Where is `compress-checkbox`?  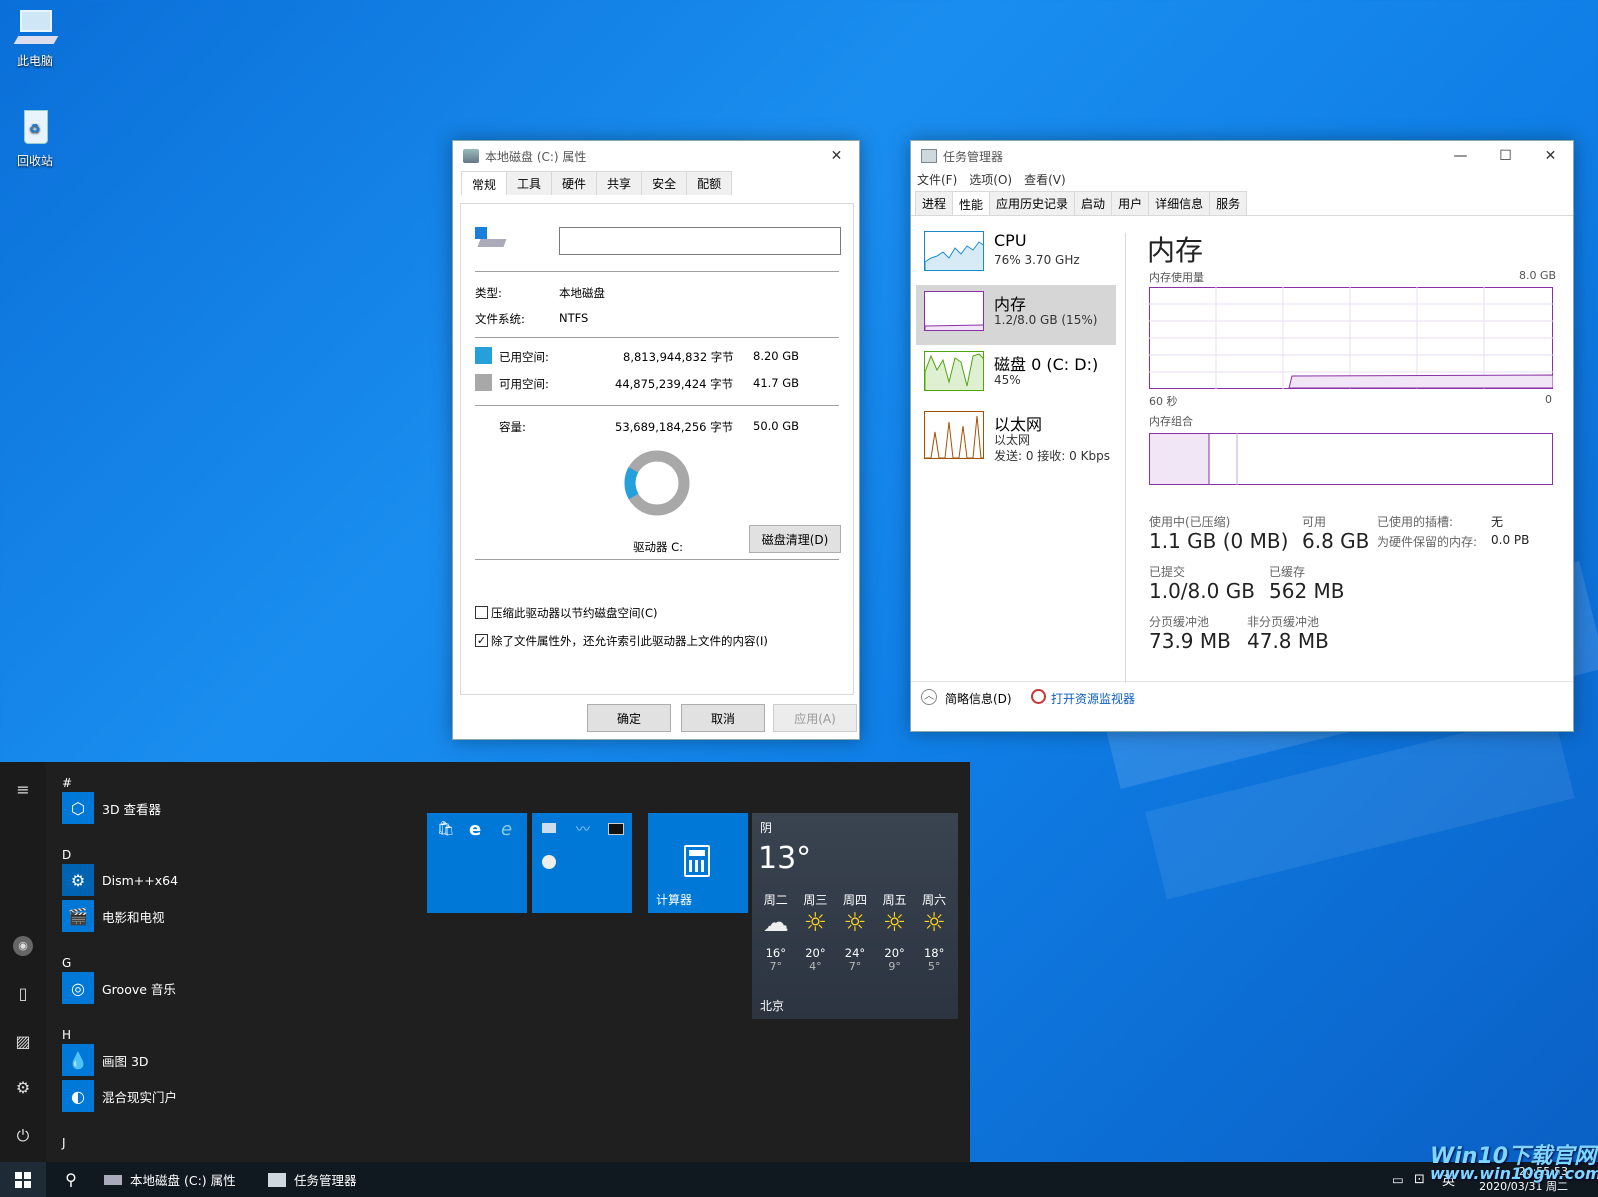 compress-checkbox is located at coordinates (481, 612).